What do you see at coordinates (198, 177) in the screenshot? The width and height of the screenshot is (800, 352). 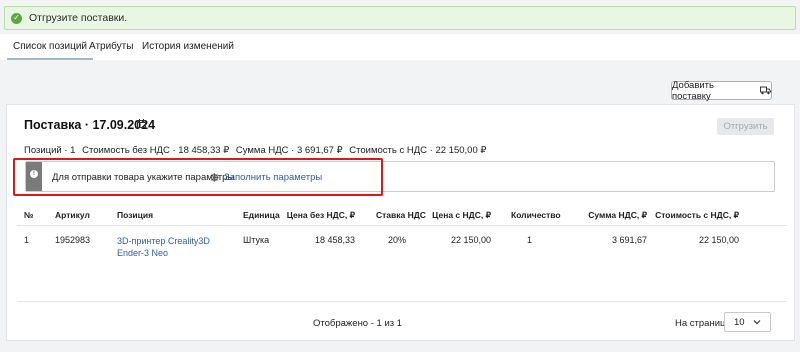 I see `highlight-frame` at bounding box center [198, 177].